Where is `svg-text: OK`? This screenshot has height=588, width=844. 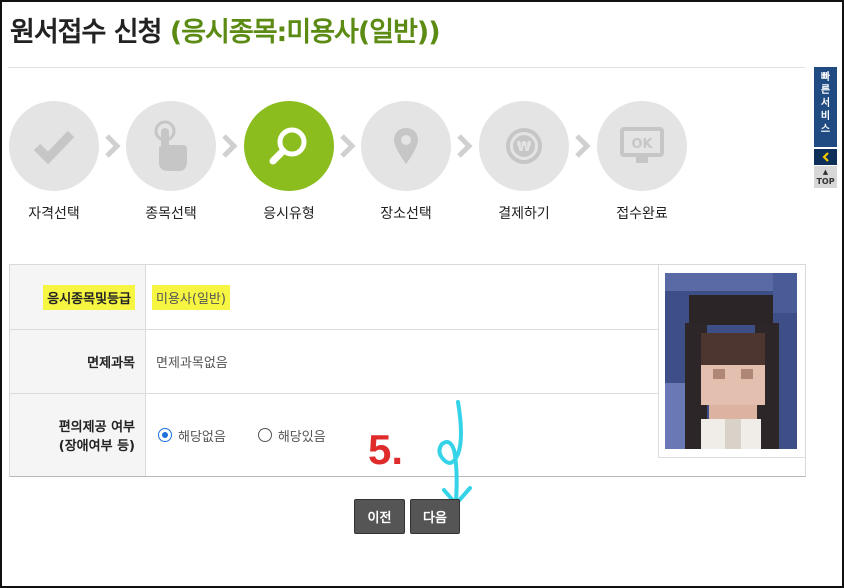 svg-text: OK is located at coordinates (642, 144).